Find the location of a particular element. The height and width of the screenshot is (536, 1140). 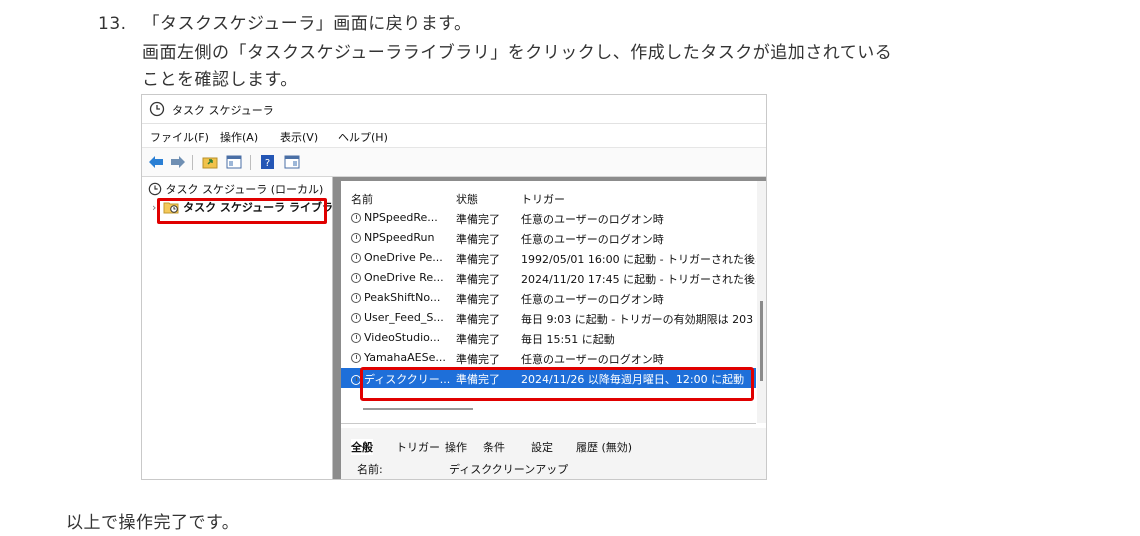

table-row: PeakShiftNo... 準備完了 任意のユーザーのログオン時 is located at coordinates (548, 298).